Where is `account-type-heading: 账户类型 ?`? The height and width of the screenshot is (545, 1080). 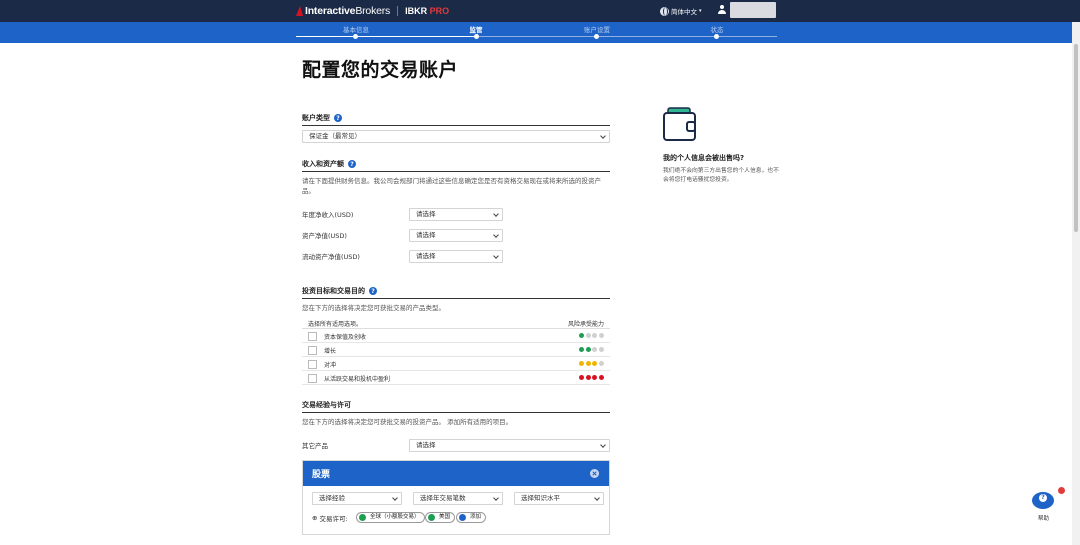 account-type-heading: 账户类型 ? is located at coordinates (322, 118).